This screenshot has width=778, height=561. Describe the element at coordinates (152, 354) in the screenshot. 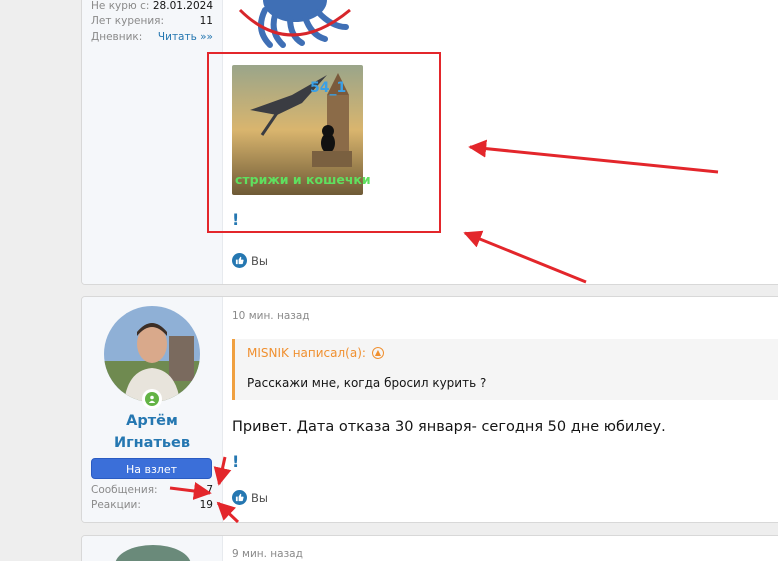

I see `avatar` at that location.